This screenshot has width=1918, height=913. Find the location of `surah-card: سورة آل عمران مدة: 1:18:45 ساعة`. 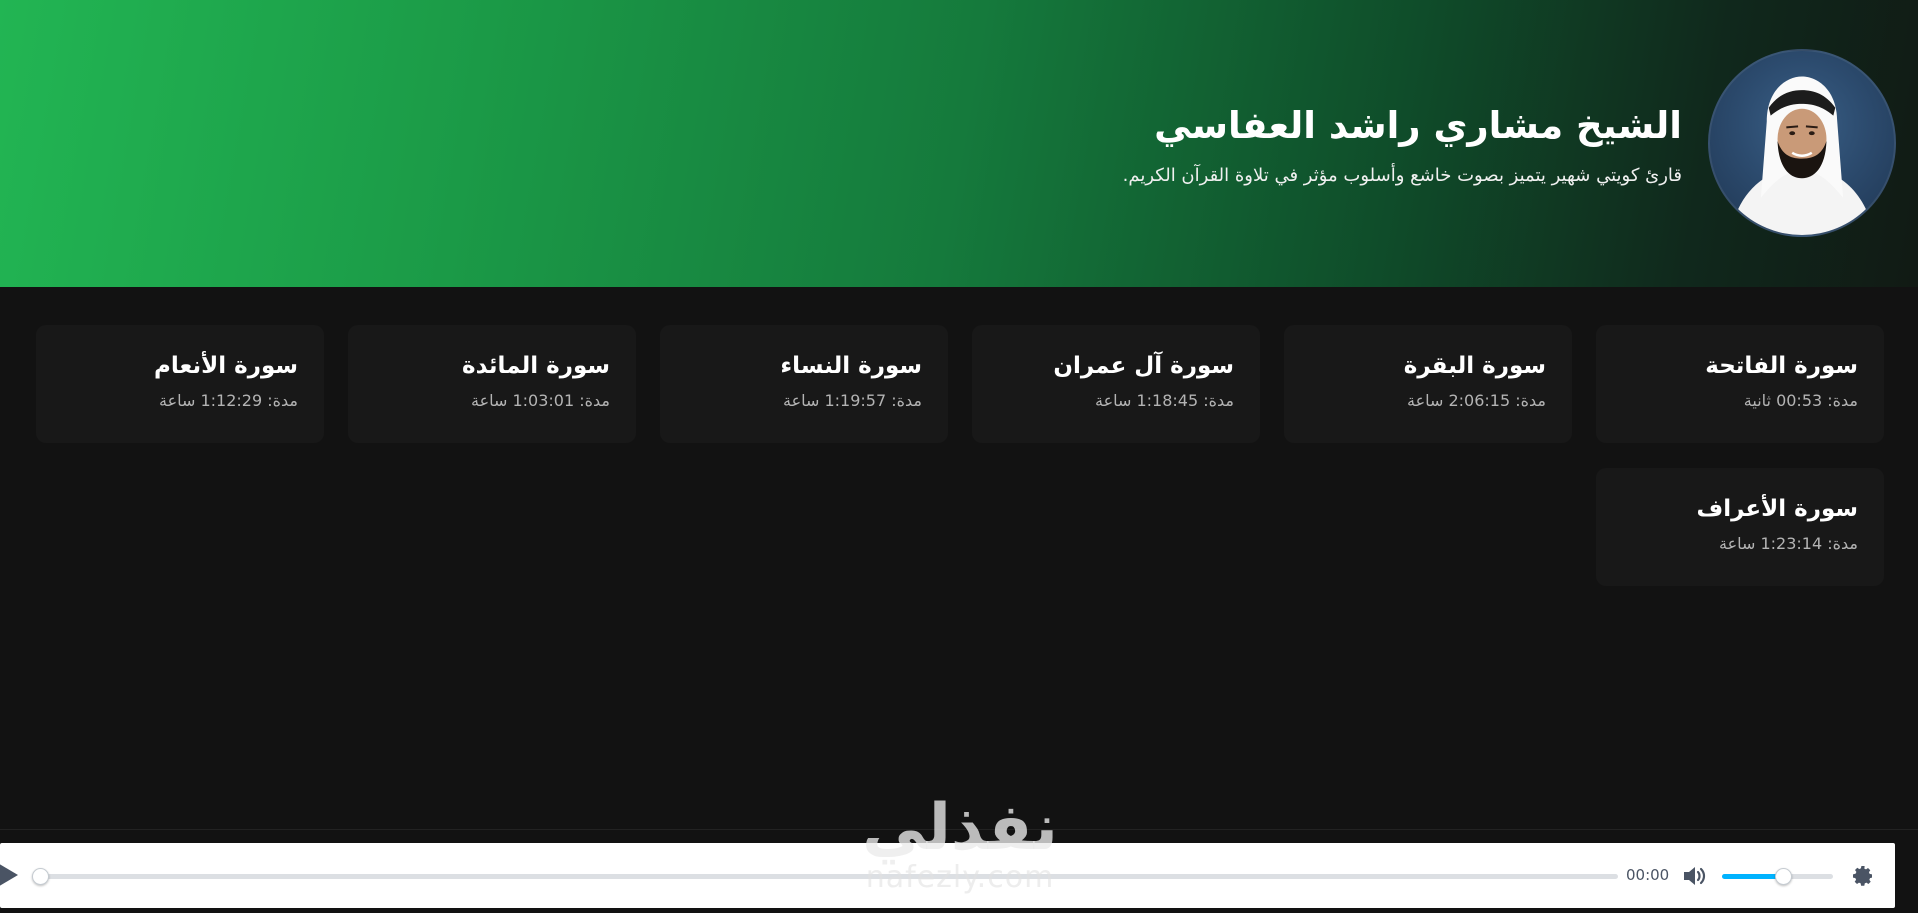

surah-card: سورة آل عمران مدة: 1:18:45 ساعة is located at coordinates (1116, 384).